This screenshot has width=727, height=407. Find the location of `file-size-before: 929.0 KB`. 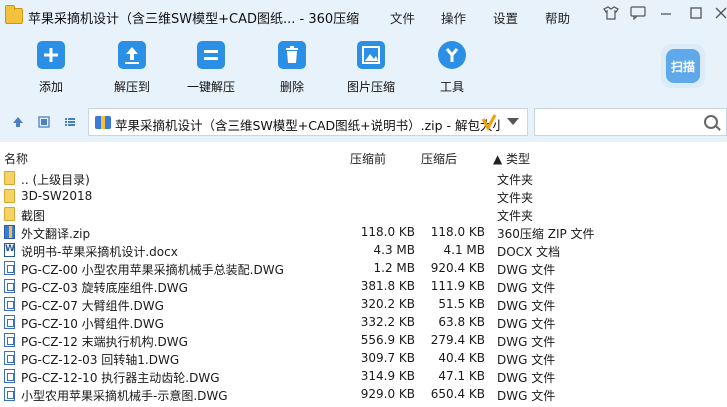

file-size-before: 929.0 KB is located at coordinates (387, 394).